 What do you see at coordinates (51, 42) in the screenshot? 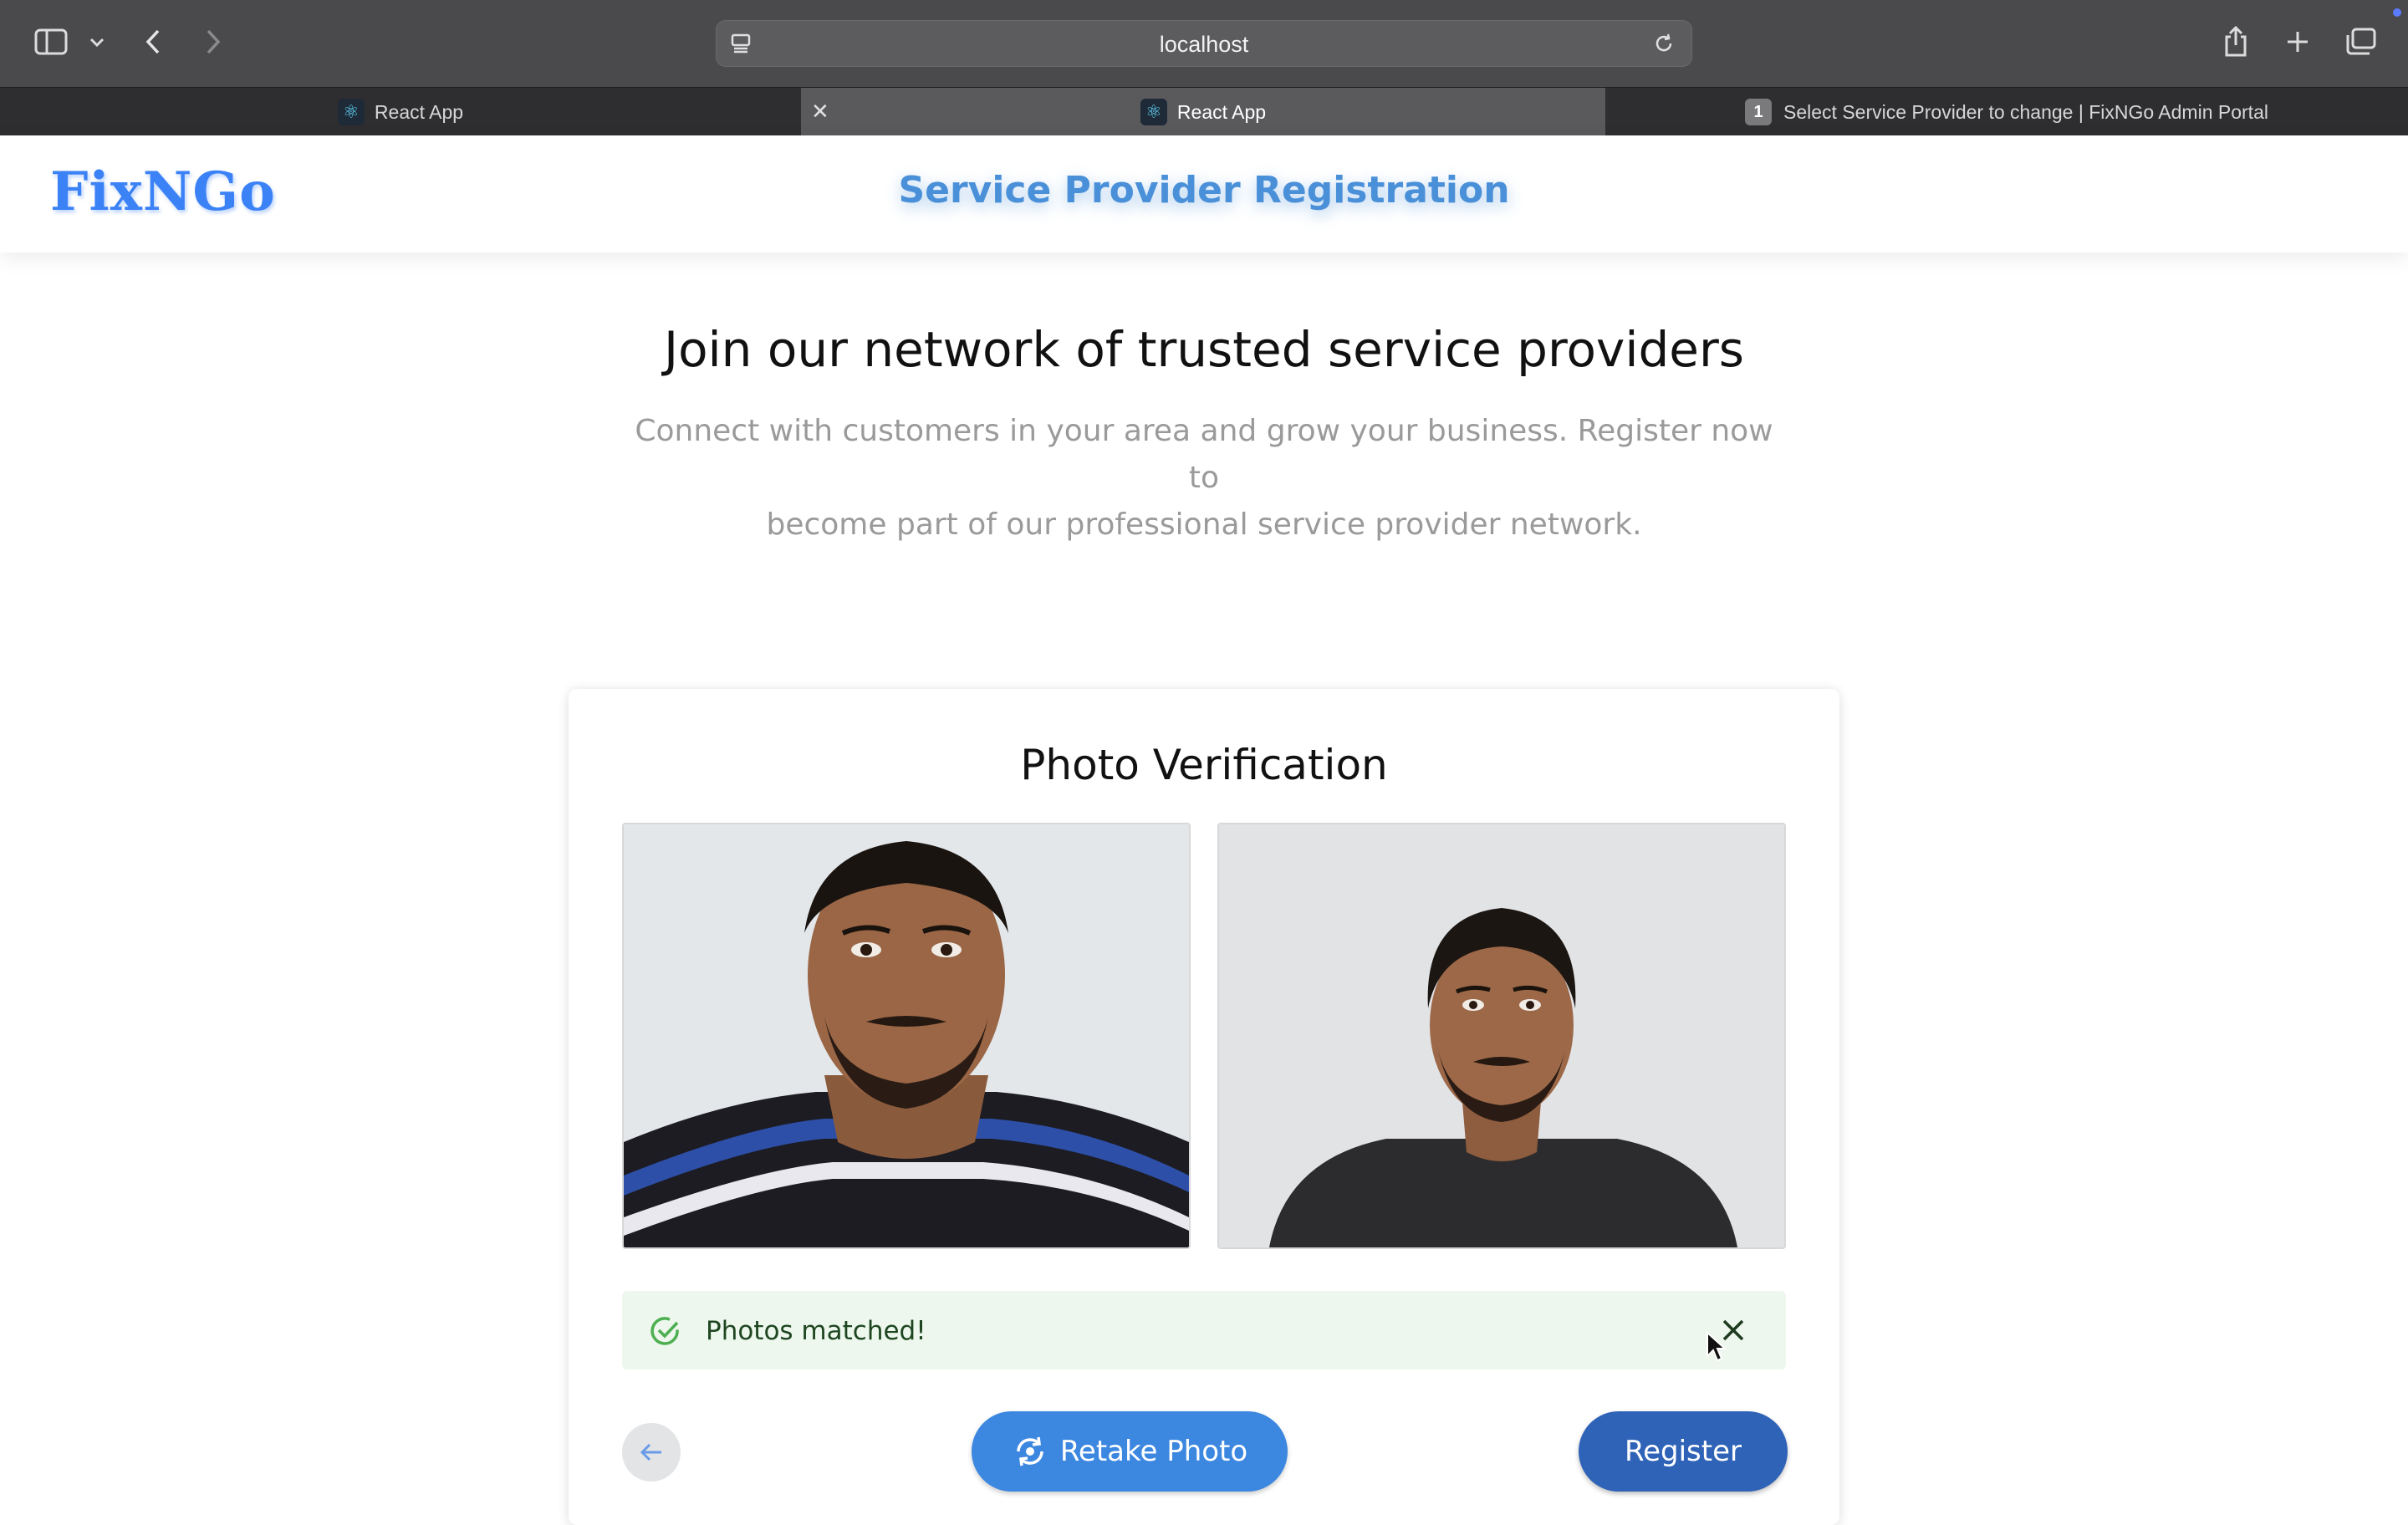
I see `sidebar-toggle-icon` at bounding box center [51, 42].